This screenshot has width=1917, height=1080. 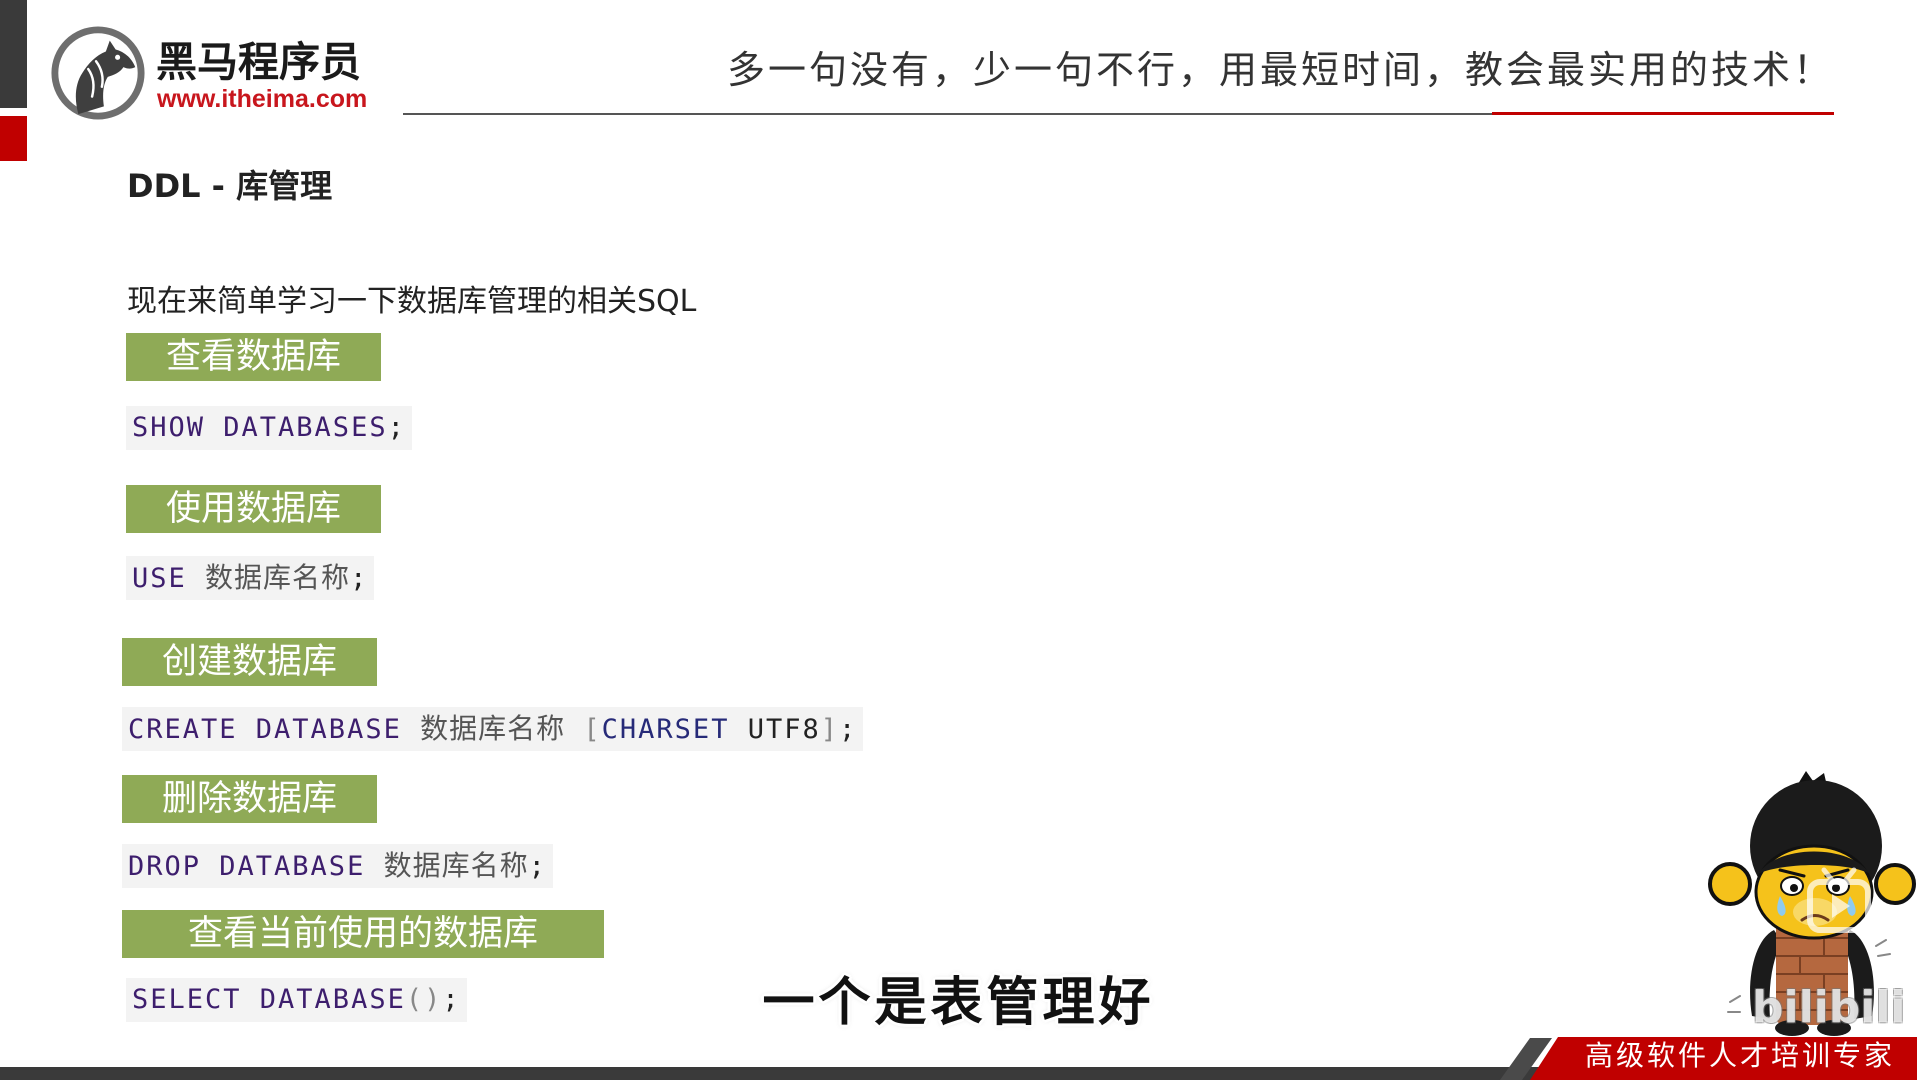 I want to click on brand-logo-icon, so click(x=98, y=73).